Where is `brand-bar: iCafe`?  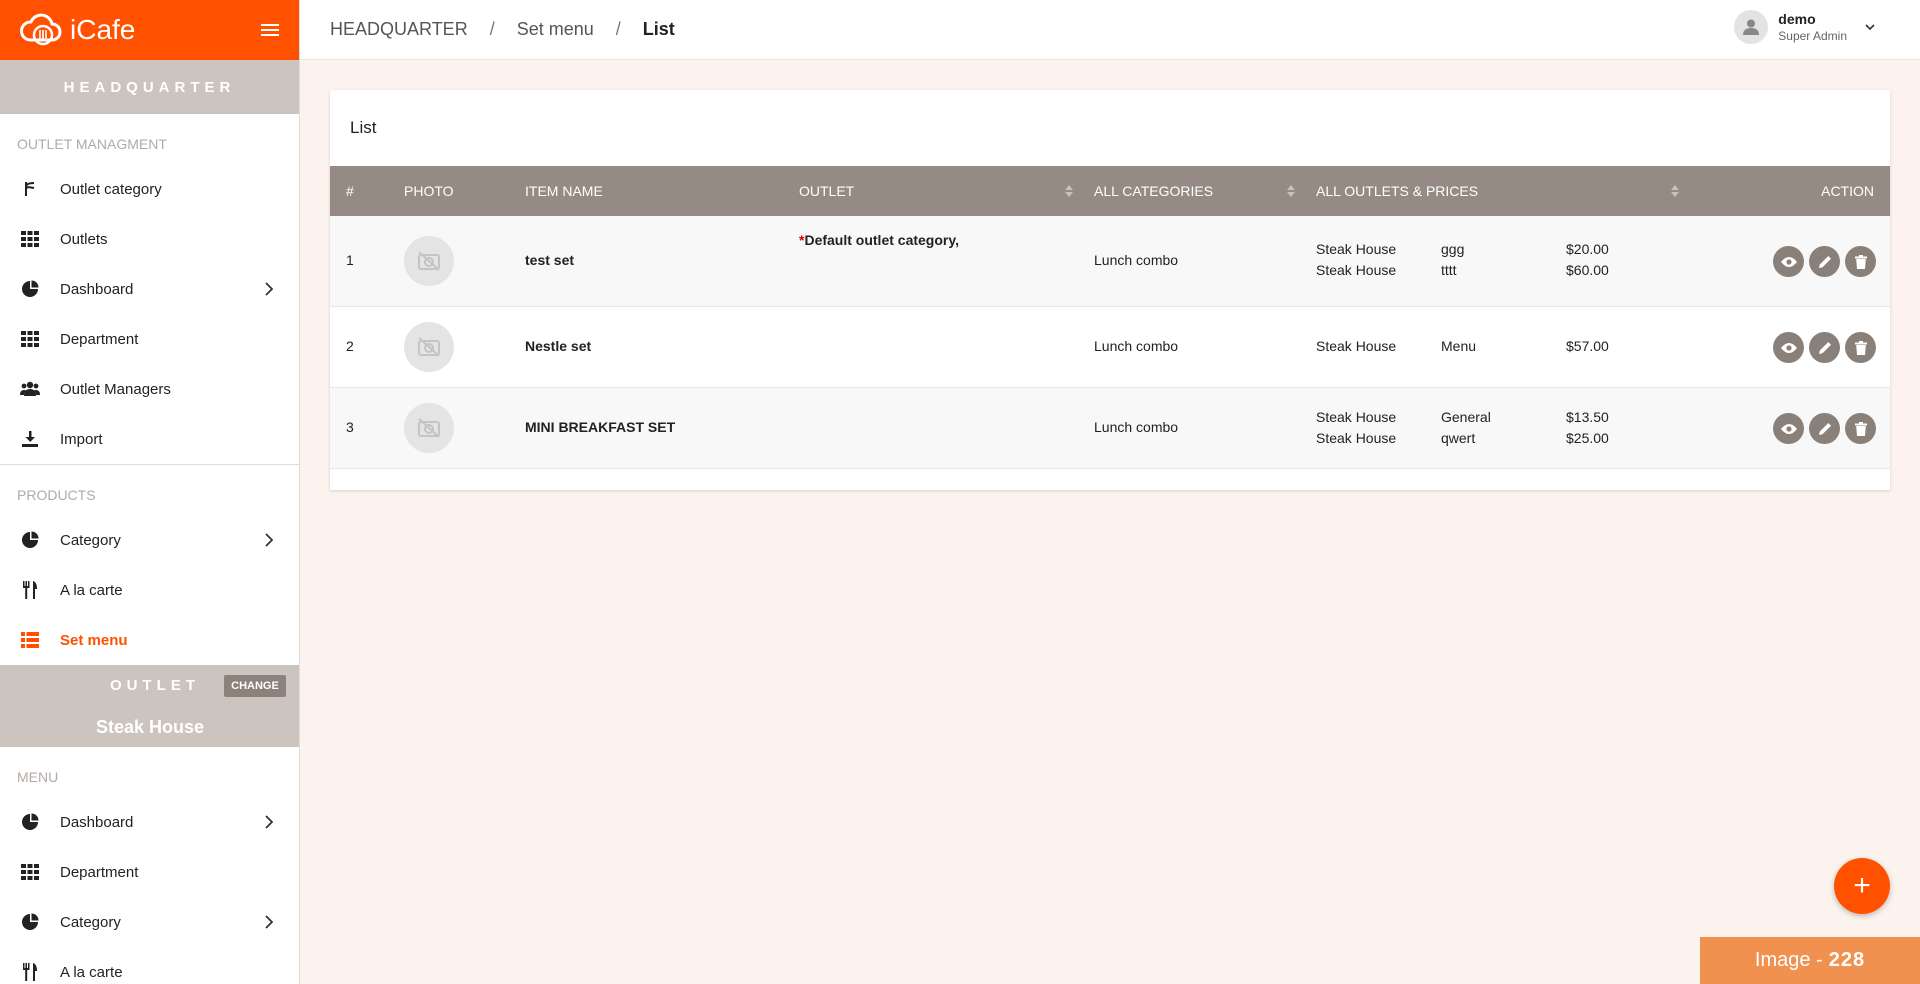
brand-bar: iCafe is located at coordinates (149, 30).